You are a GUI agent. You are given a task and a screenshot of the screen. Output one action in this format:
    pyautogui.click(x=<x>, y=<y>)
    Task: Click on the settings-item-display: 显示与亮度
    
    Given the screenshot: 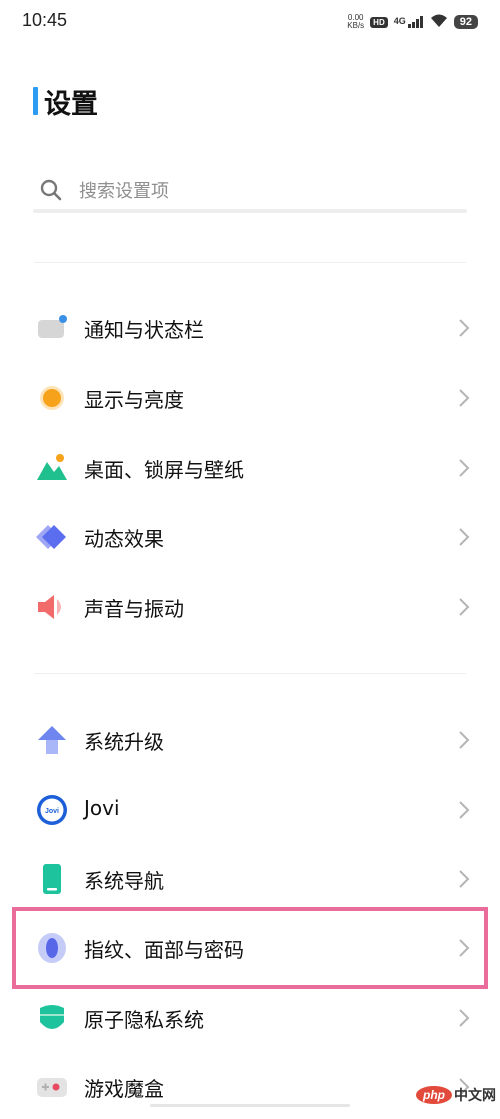 What is the action you would take?
    pyautogui.click(x=250, y=398)
    